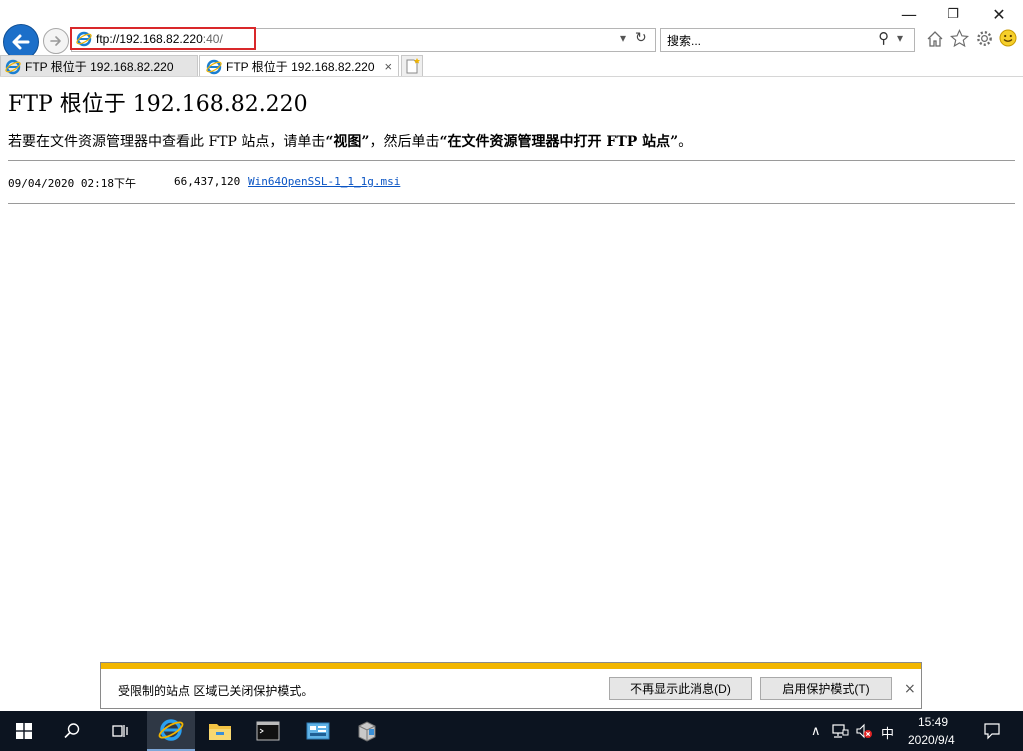  Describe the element at coordinates (559, 142) in the screenshot. I see `instruction-open-emphasis: “在文件资源管理器中打开 FTP 站点”` at that location.